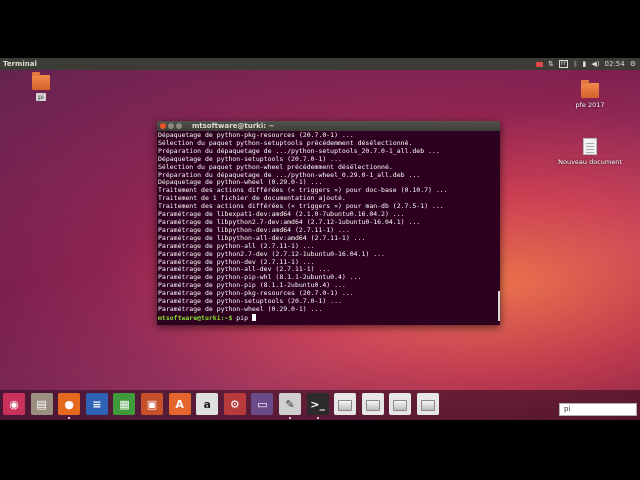 Image resolution: width=640 pixels, height=480 pixels. I want to click on desktop-icon-pi: pi, so click(41, 86).